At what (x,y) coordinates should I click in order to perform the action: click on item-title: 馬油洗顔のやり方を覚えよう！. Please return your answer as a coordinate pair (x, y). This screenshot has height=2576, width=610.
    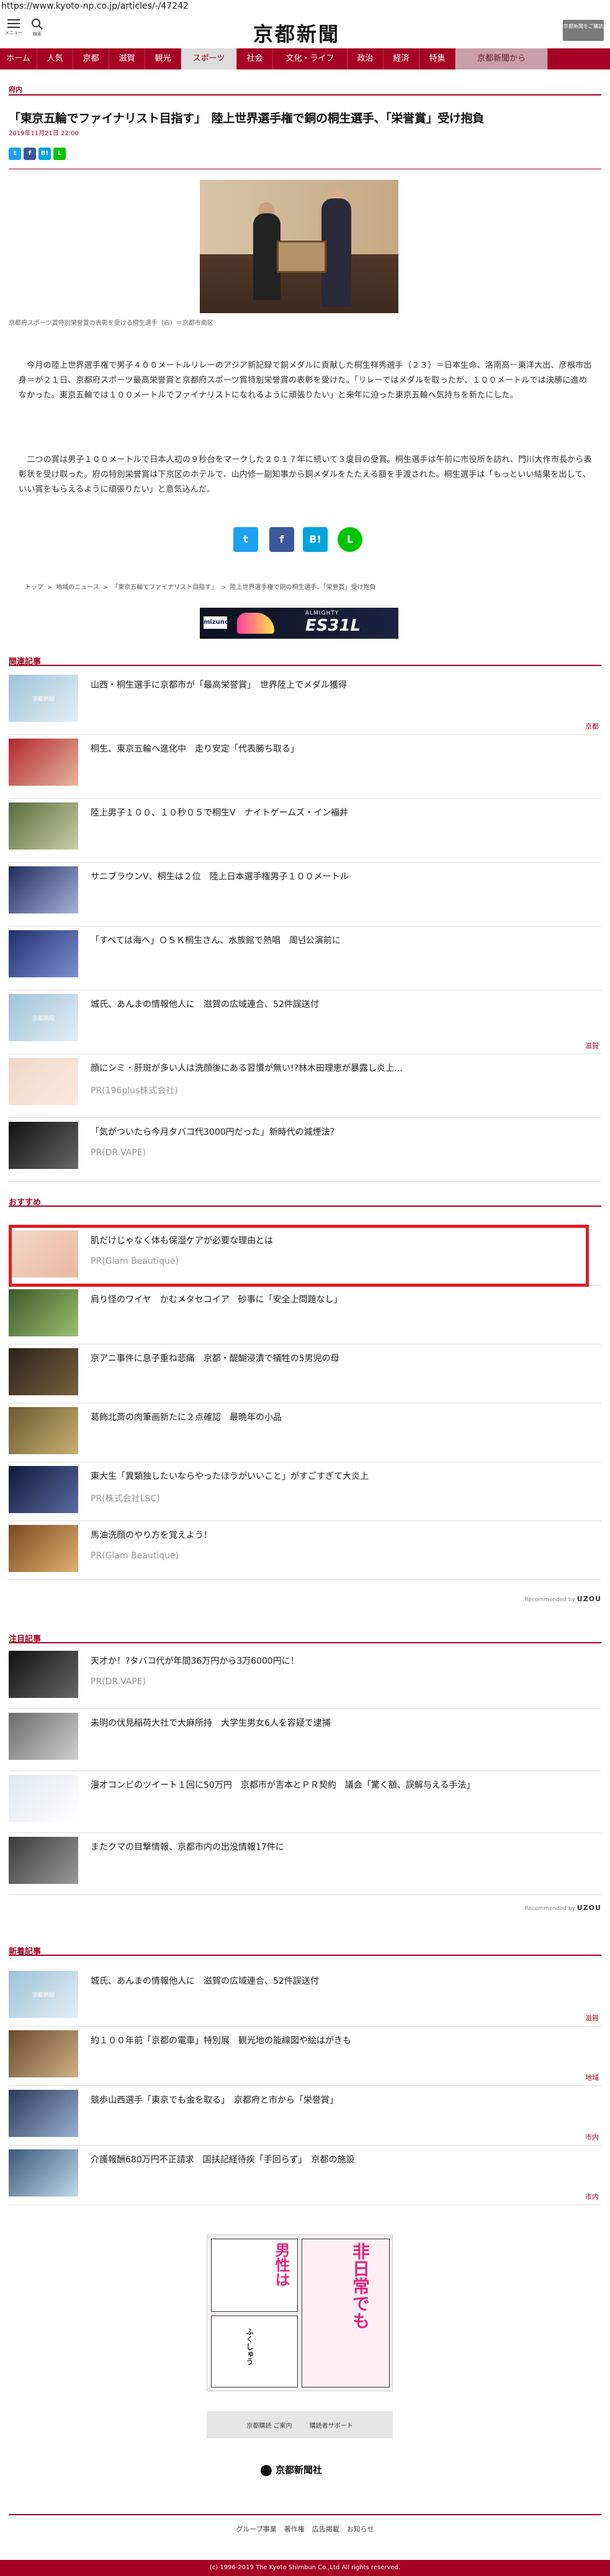
    Looking at the image, I should click on (151, 1535).